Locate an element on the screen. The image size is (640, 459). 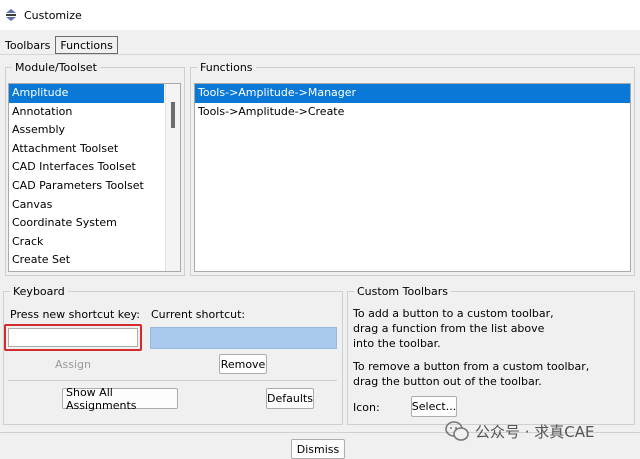
custom-toolbars-label: Custom Toolbars is located at coordinates (402, 291).